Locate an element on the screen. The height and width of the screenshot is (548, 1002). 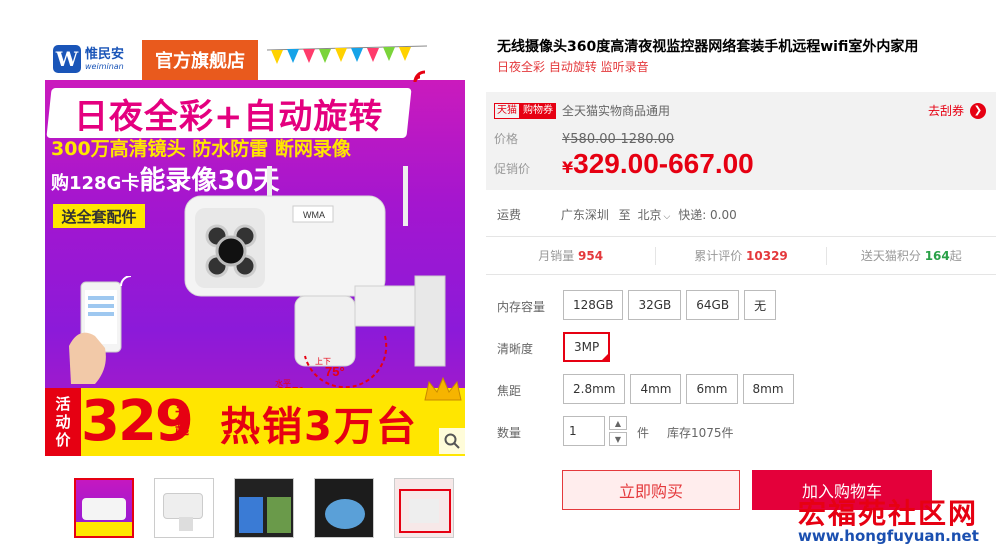
buy-now-button: 立即购买 is located at coordinates (651, 490).